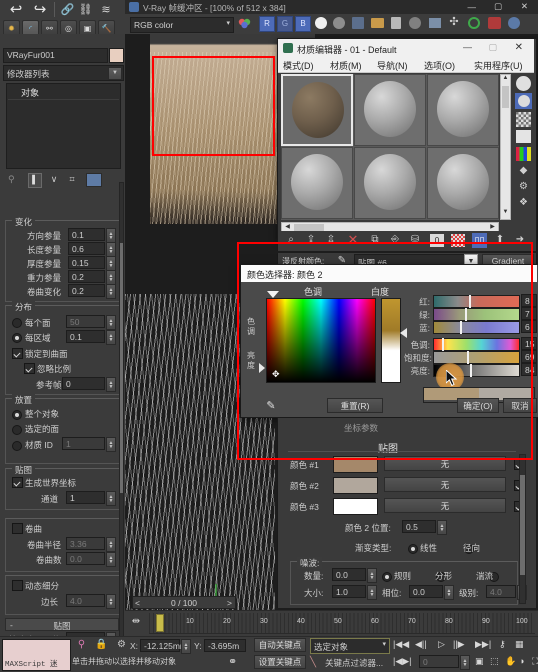 The width and height of the screenshot is (538, 672). I want to click on ignore-scale-checkbox, so click(29, 369).